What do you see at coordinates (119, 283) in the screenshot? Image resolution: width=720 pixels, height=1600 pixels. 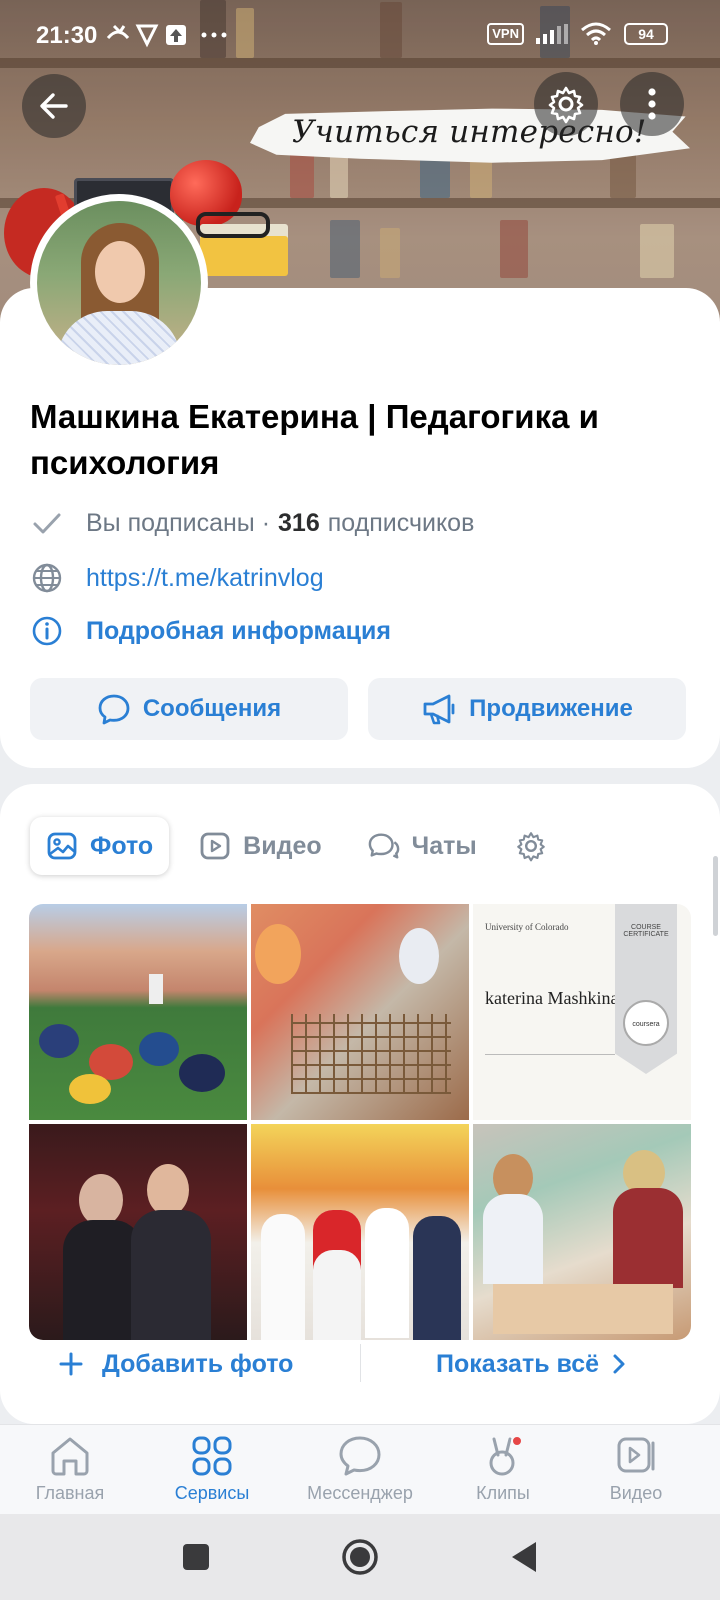 I see `avatar` at bounding box center [119, 283].